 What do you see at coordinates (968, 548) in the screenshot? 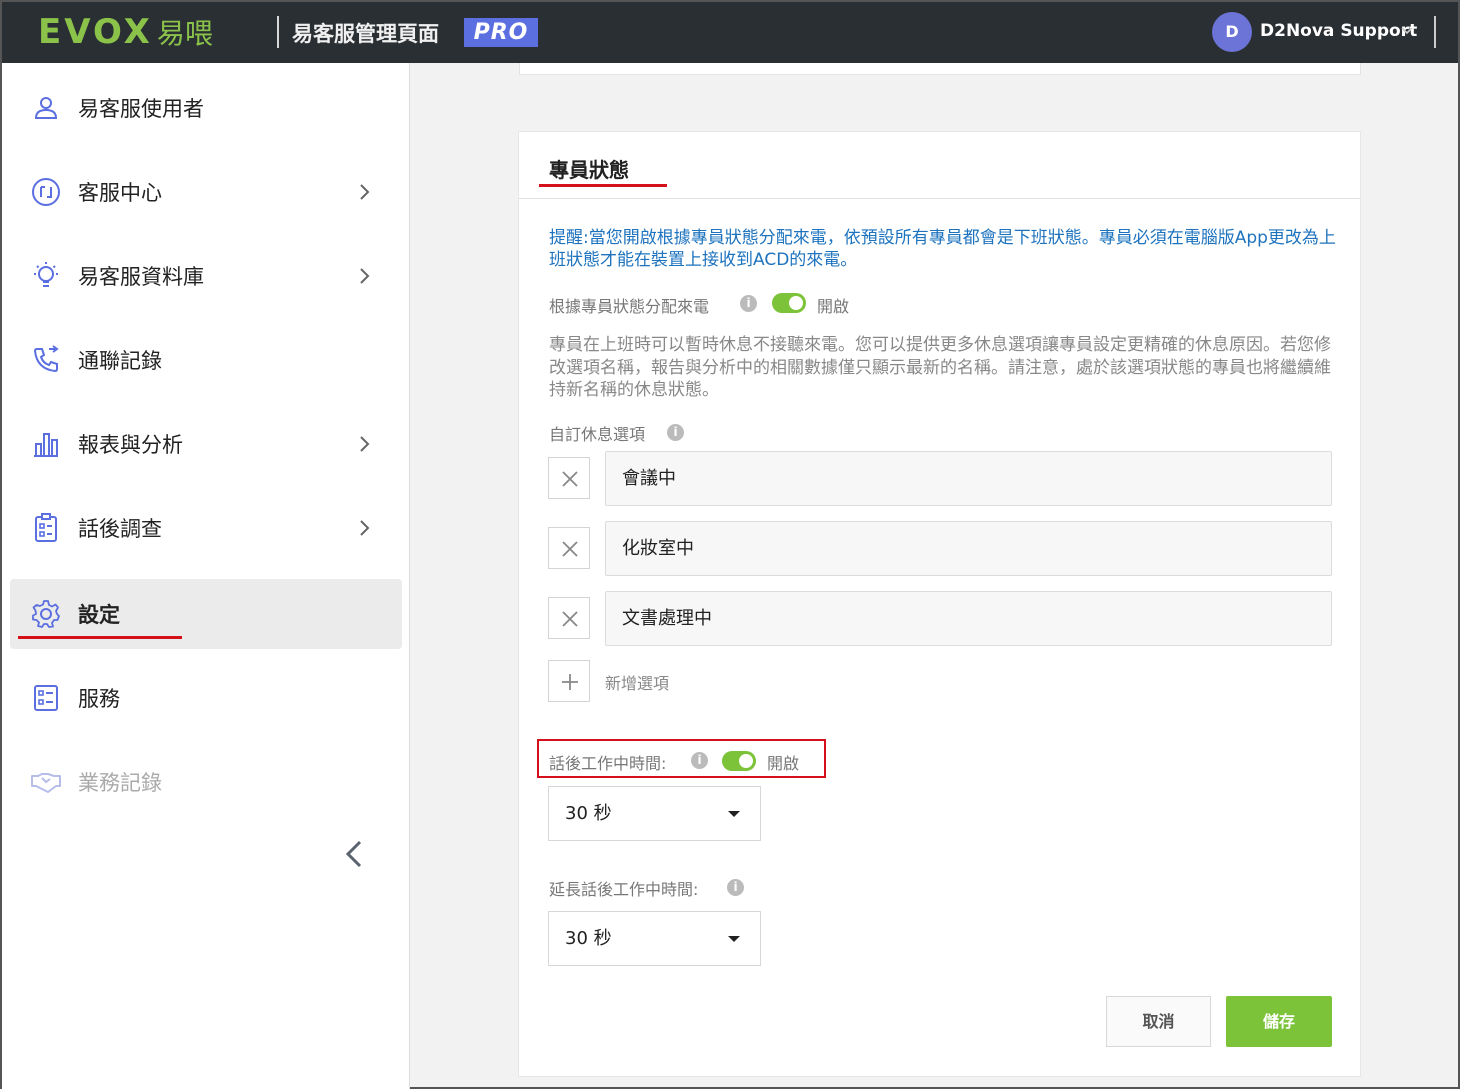
I see `break-option-input: 化妝室中` at bounding box center [968, 548].